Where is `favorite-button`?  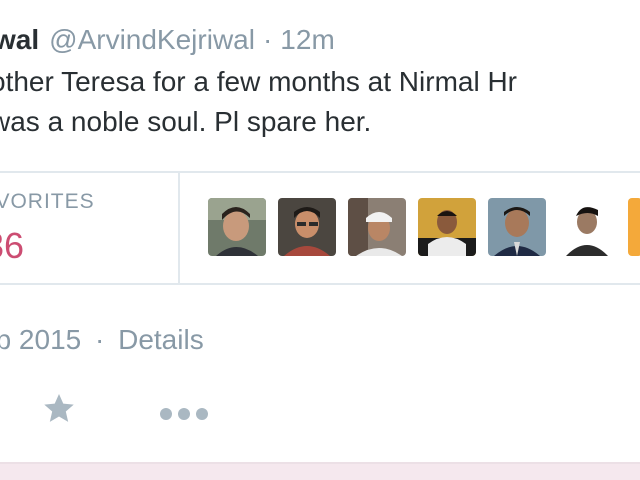
favorite-button is located at coordinates (59, 411).